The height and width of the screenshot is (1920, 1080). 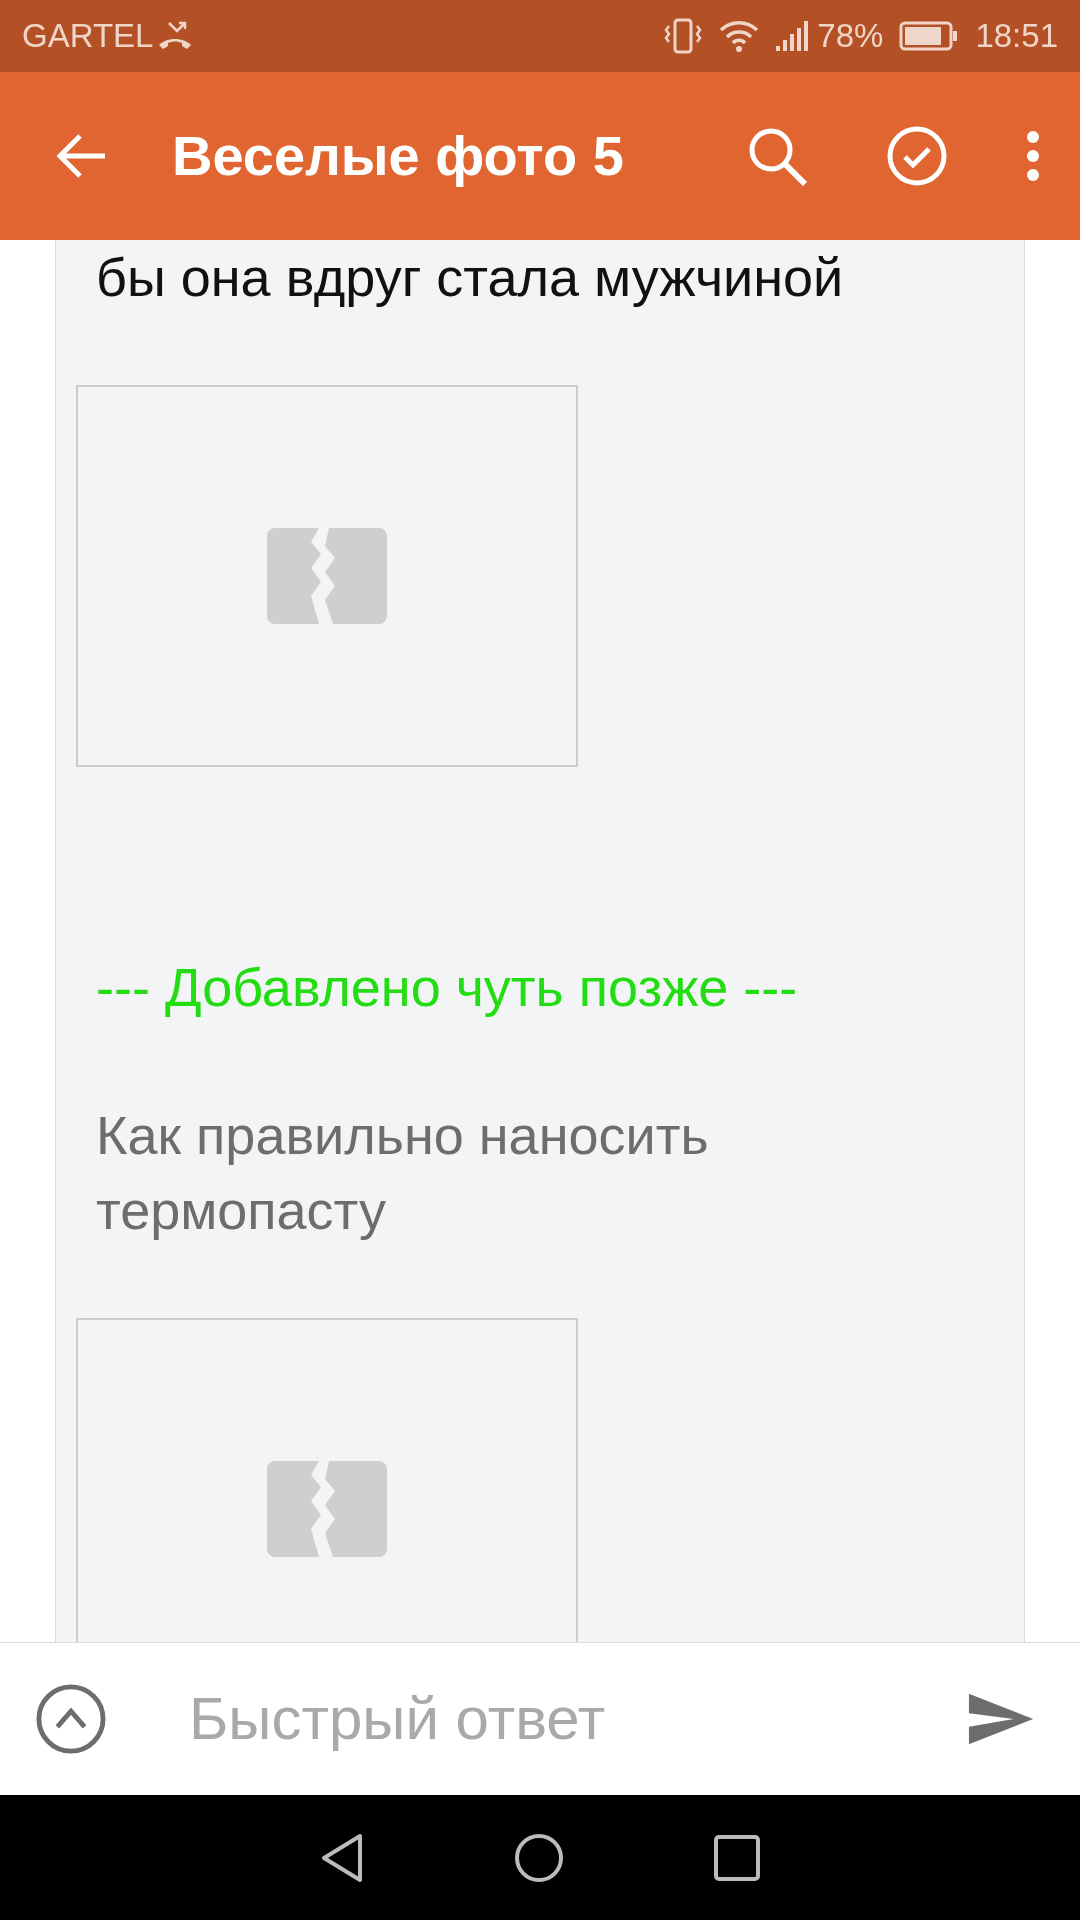 I want to click on send-icon, so click(x=1000, y=1719).